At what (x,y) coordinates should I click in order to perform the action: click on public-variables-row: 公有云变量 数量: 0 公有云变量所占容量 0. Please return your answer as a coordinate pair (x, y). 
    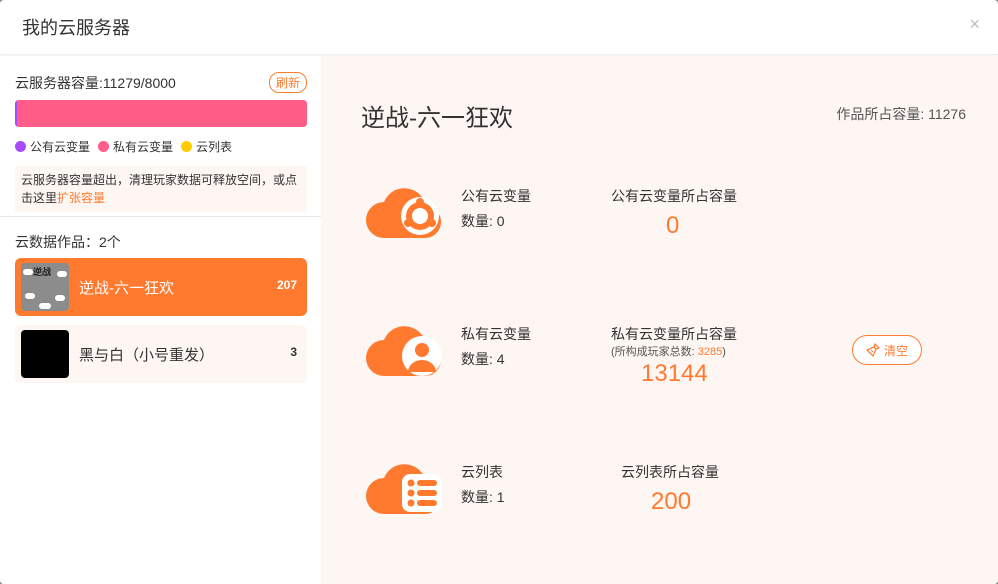
    Looking at the image, I should click on (676, 213).